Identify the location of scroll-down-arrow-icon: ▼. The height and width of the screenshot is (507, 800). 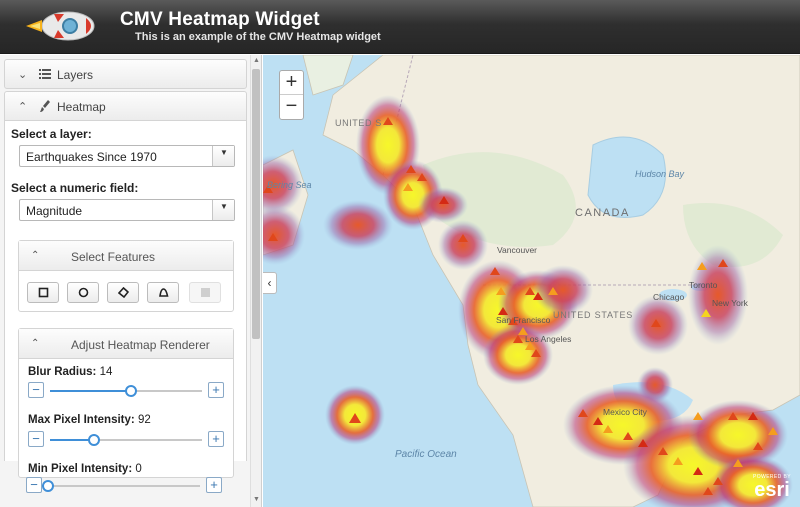
(256, 499).